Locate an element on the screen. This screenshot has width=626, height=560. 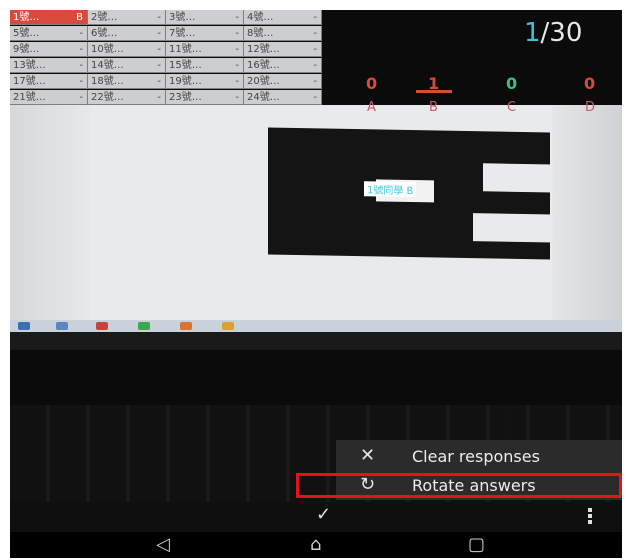
student-cell: 20號… - is located at coordinates (283, 81).